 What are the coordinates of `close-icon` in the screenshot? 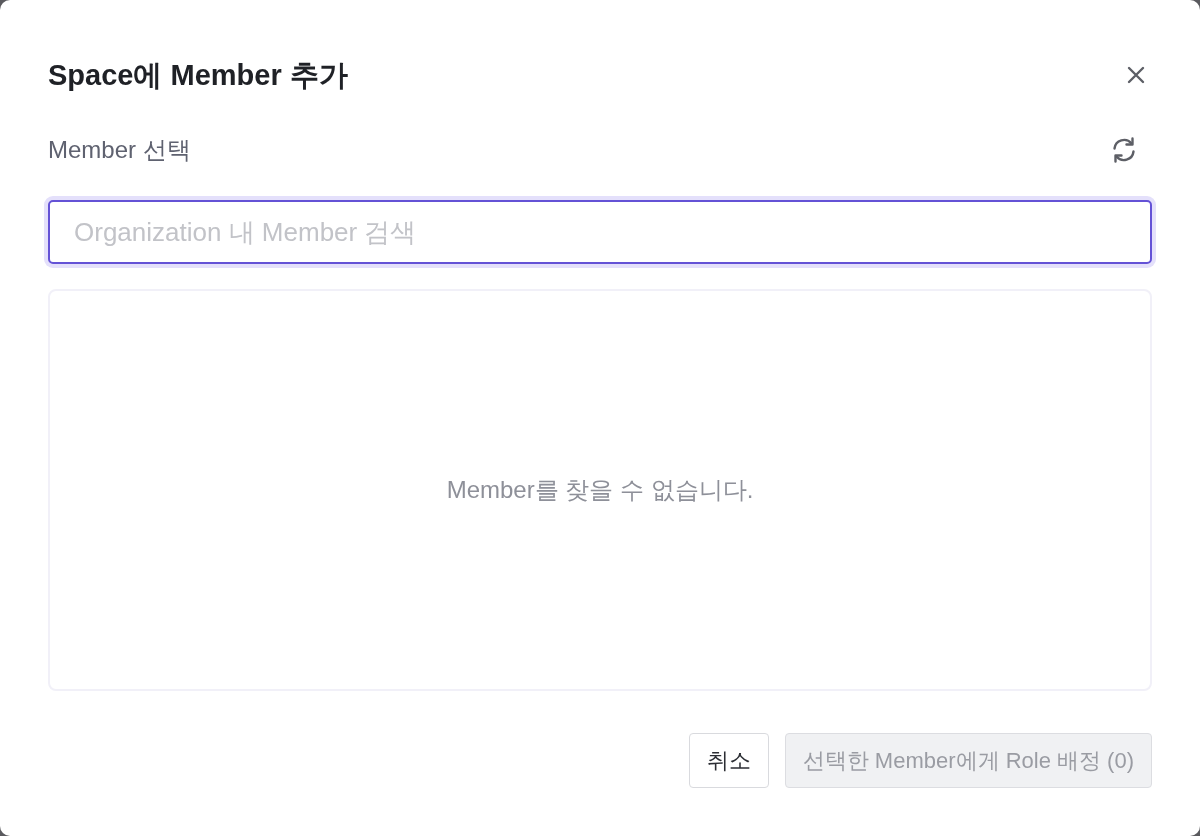 It's located at (1136, 75).